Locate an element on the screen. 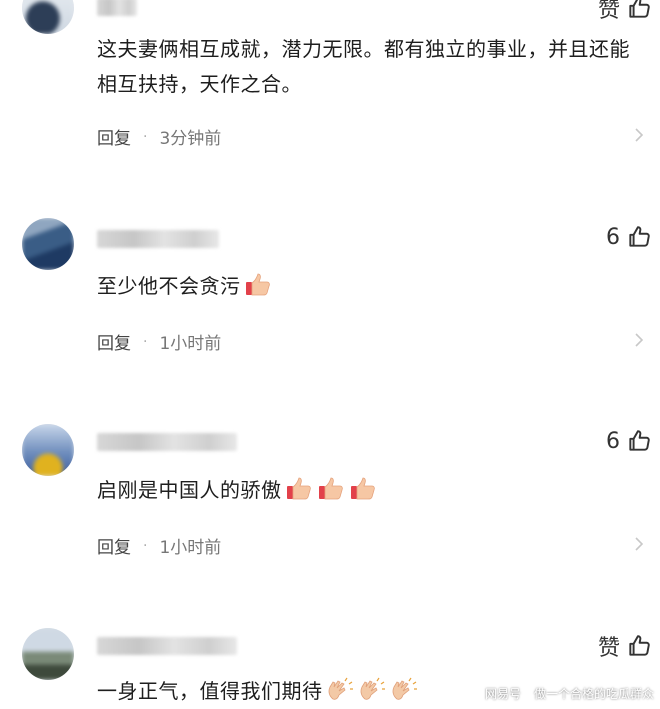 Image resolution: width=660 pixels, height=709 pixels. comment-meta: 回复 · 3分钟前 is located at coordinates (159, 137).